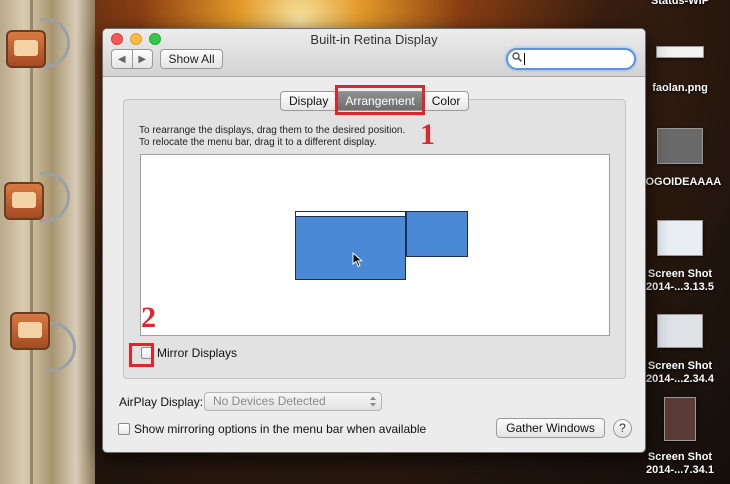 The height and width of the screenshot is (484, 730). What do you see at coordinates (350, 214) in the screenshot?
I see `menu-bar-handle` at bounding box center [350, 214].